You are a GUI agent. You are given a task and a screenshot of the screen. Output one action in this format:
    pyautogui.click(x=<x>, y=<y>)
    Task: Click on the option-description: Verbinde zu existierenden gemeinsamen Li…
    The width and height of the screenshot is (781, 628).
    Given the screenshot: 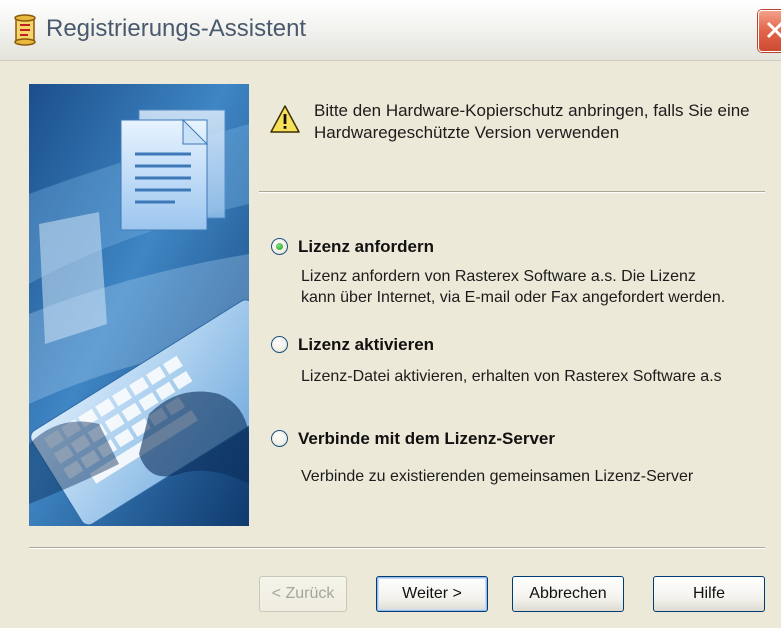 What is the action you would take?
    pyautogui.click(x=497, y=476)
    